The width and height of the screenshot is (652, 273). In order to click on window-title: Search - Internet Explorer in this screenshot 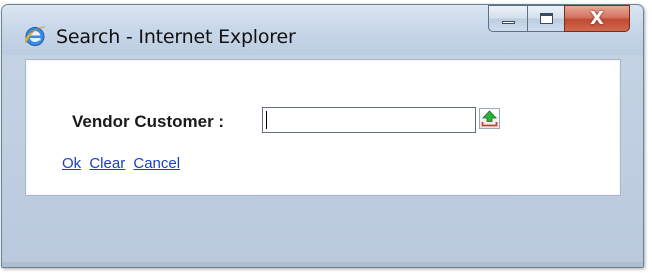, I will do `click(176, 37)`.